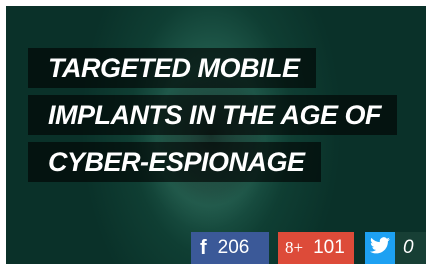 This screenshot has height=264, width=426. What do you see at coordinates (203, 247) in the screenshot?
I see `facebook-icon: f` at bounding box center [203, 247].